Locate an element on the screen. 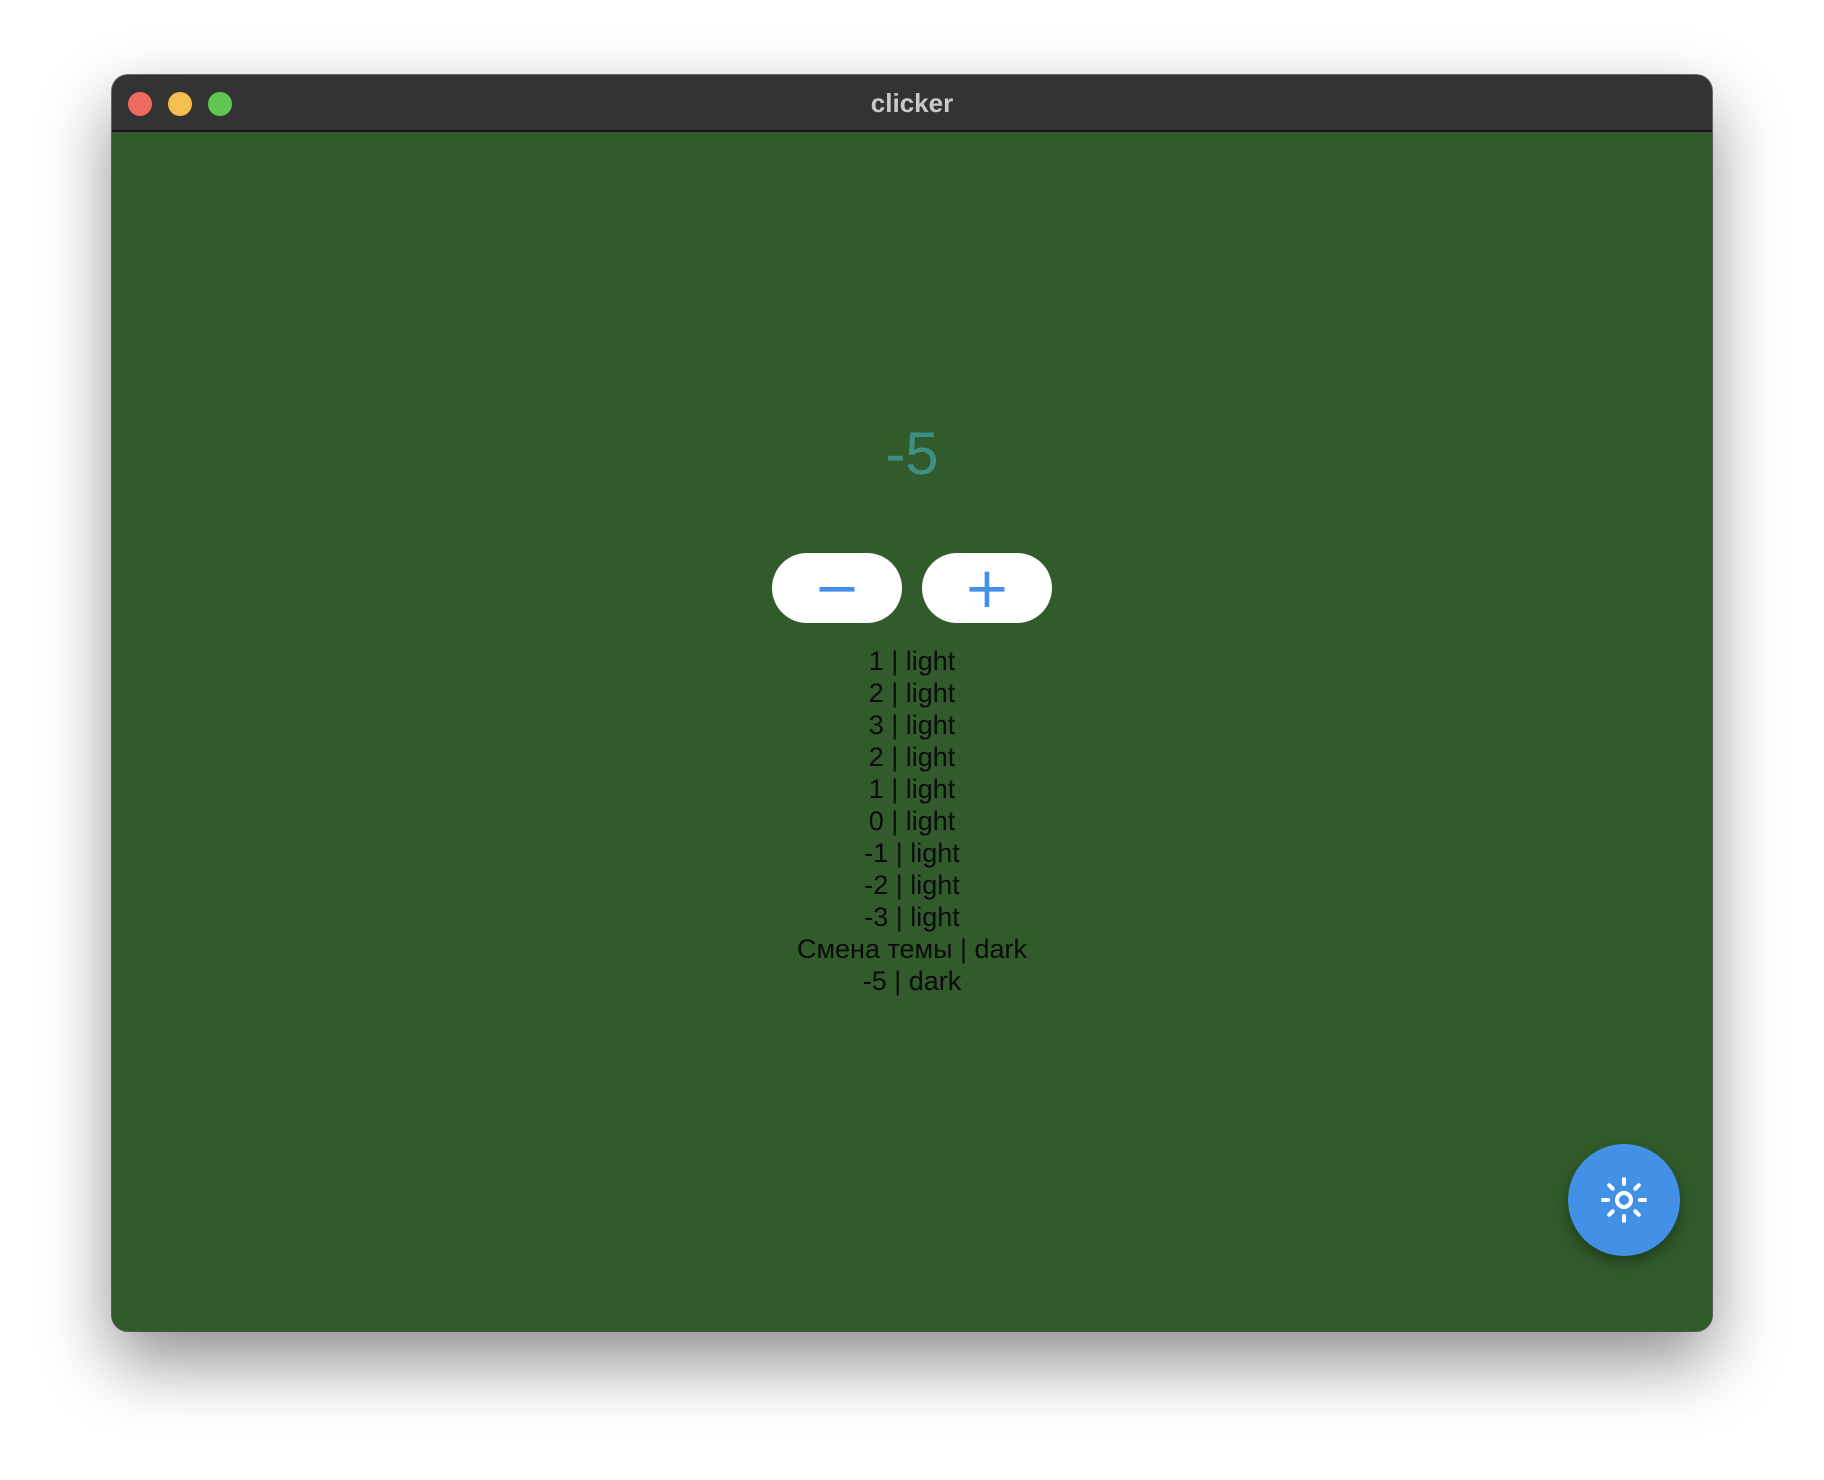 The width and height of the screenshot is (1824, 1480). plus-icon: + is located at coordinates (987, 588).